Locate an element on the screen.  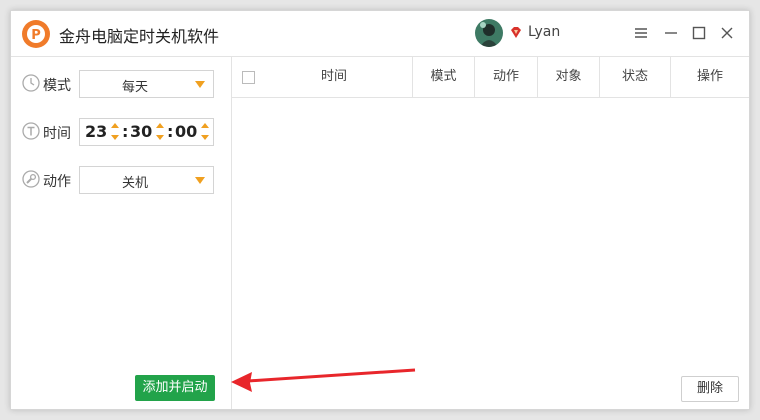
column-header-mode: 模式 is located at coordinates (444, 77).